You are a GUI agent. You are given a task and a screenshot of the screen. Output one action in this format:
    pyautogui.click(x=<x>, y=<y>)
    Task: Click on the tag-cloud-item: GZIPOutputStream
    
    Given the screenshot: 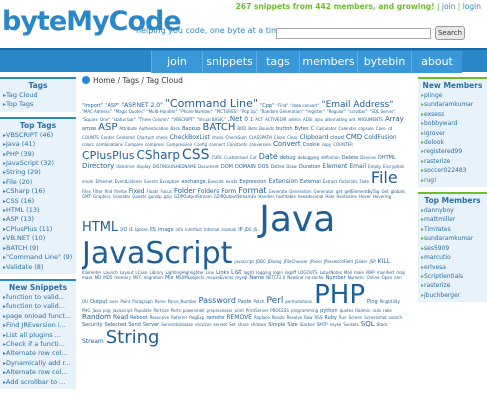 What is the action you would take?
    pyautogui.click(x=193, y=197)
    